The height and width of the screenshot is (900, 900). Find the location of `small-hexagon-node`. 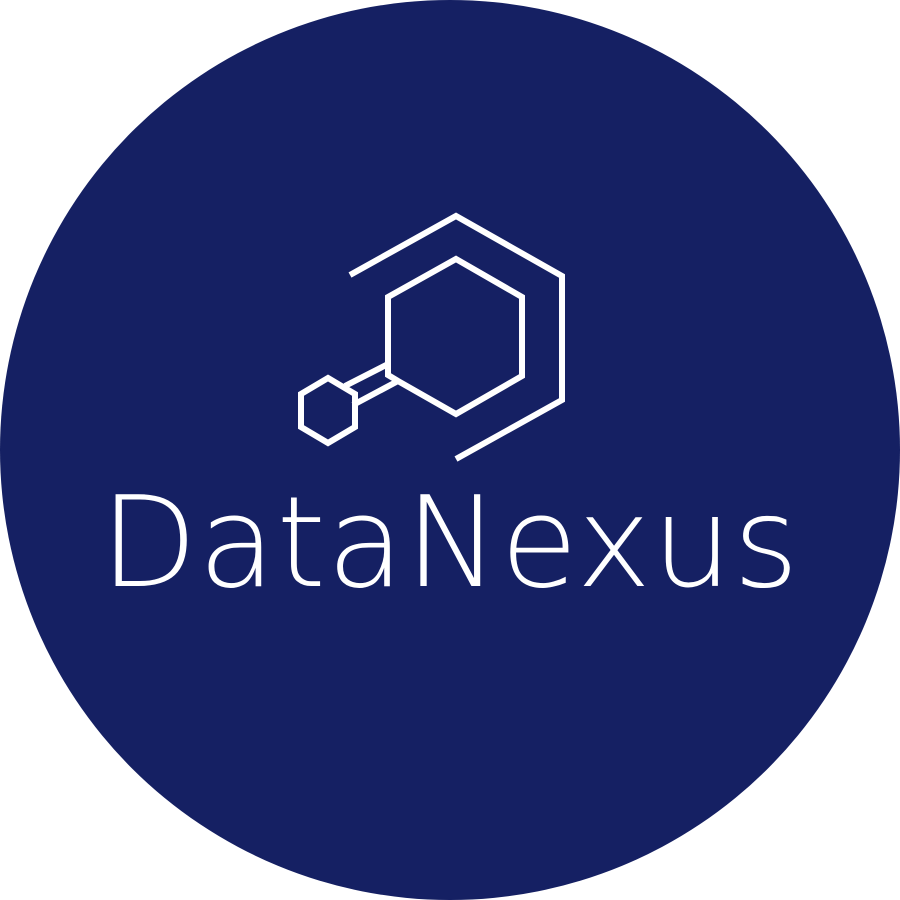

small-hexagon-node is located at coordinates (328, 410).